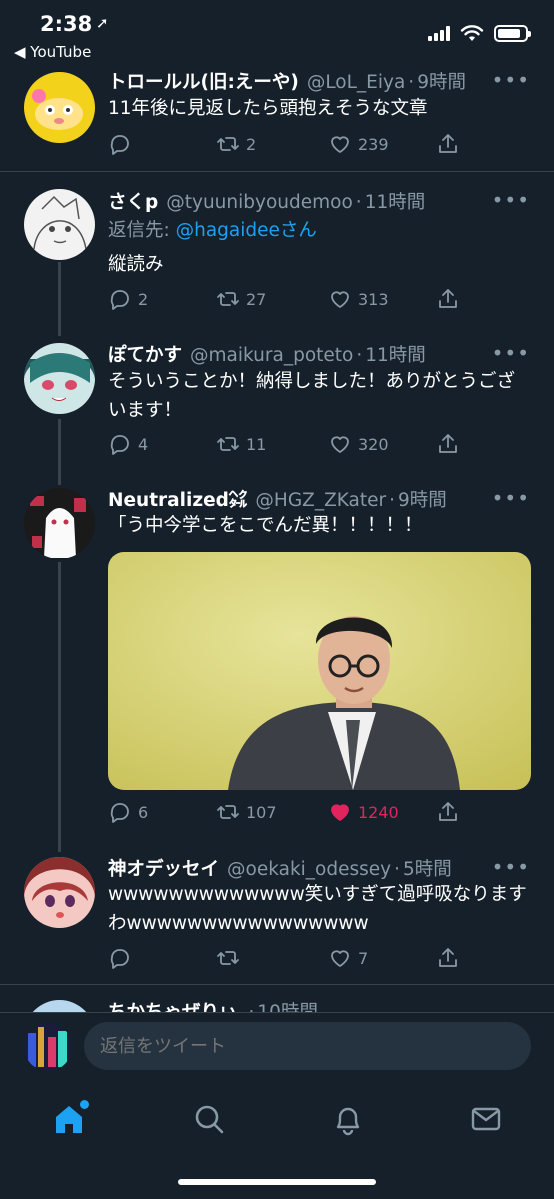 The width and height of the screenshot is (554, 1199). What do you see at coordinates (358, 299) in the screenshot?
I see `like-button: 313` at bounding box center [358, 299].